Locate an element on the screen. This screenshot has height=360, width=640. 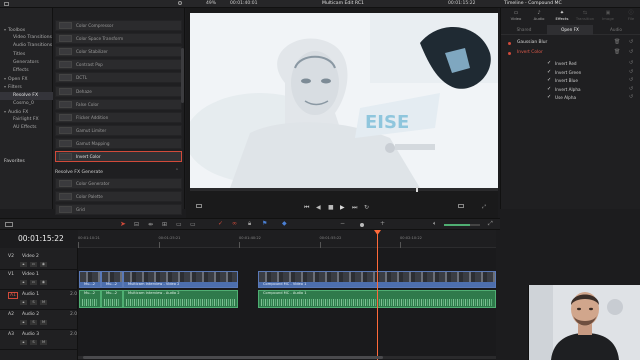
favorites-header: Favorites is located at coordinates (14, 161).